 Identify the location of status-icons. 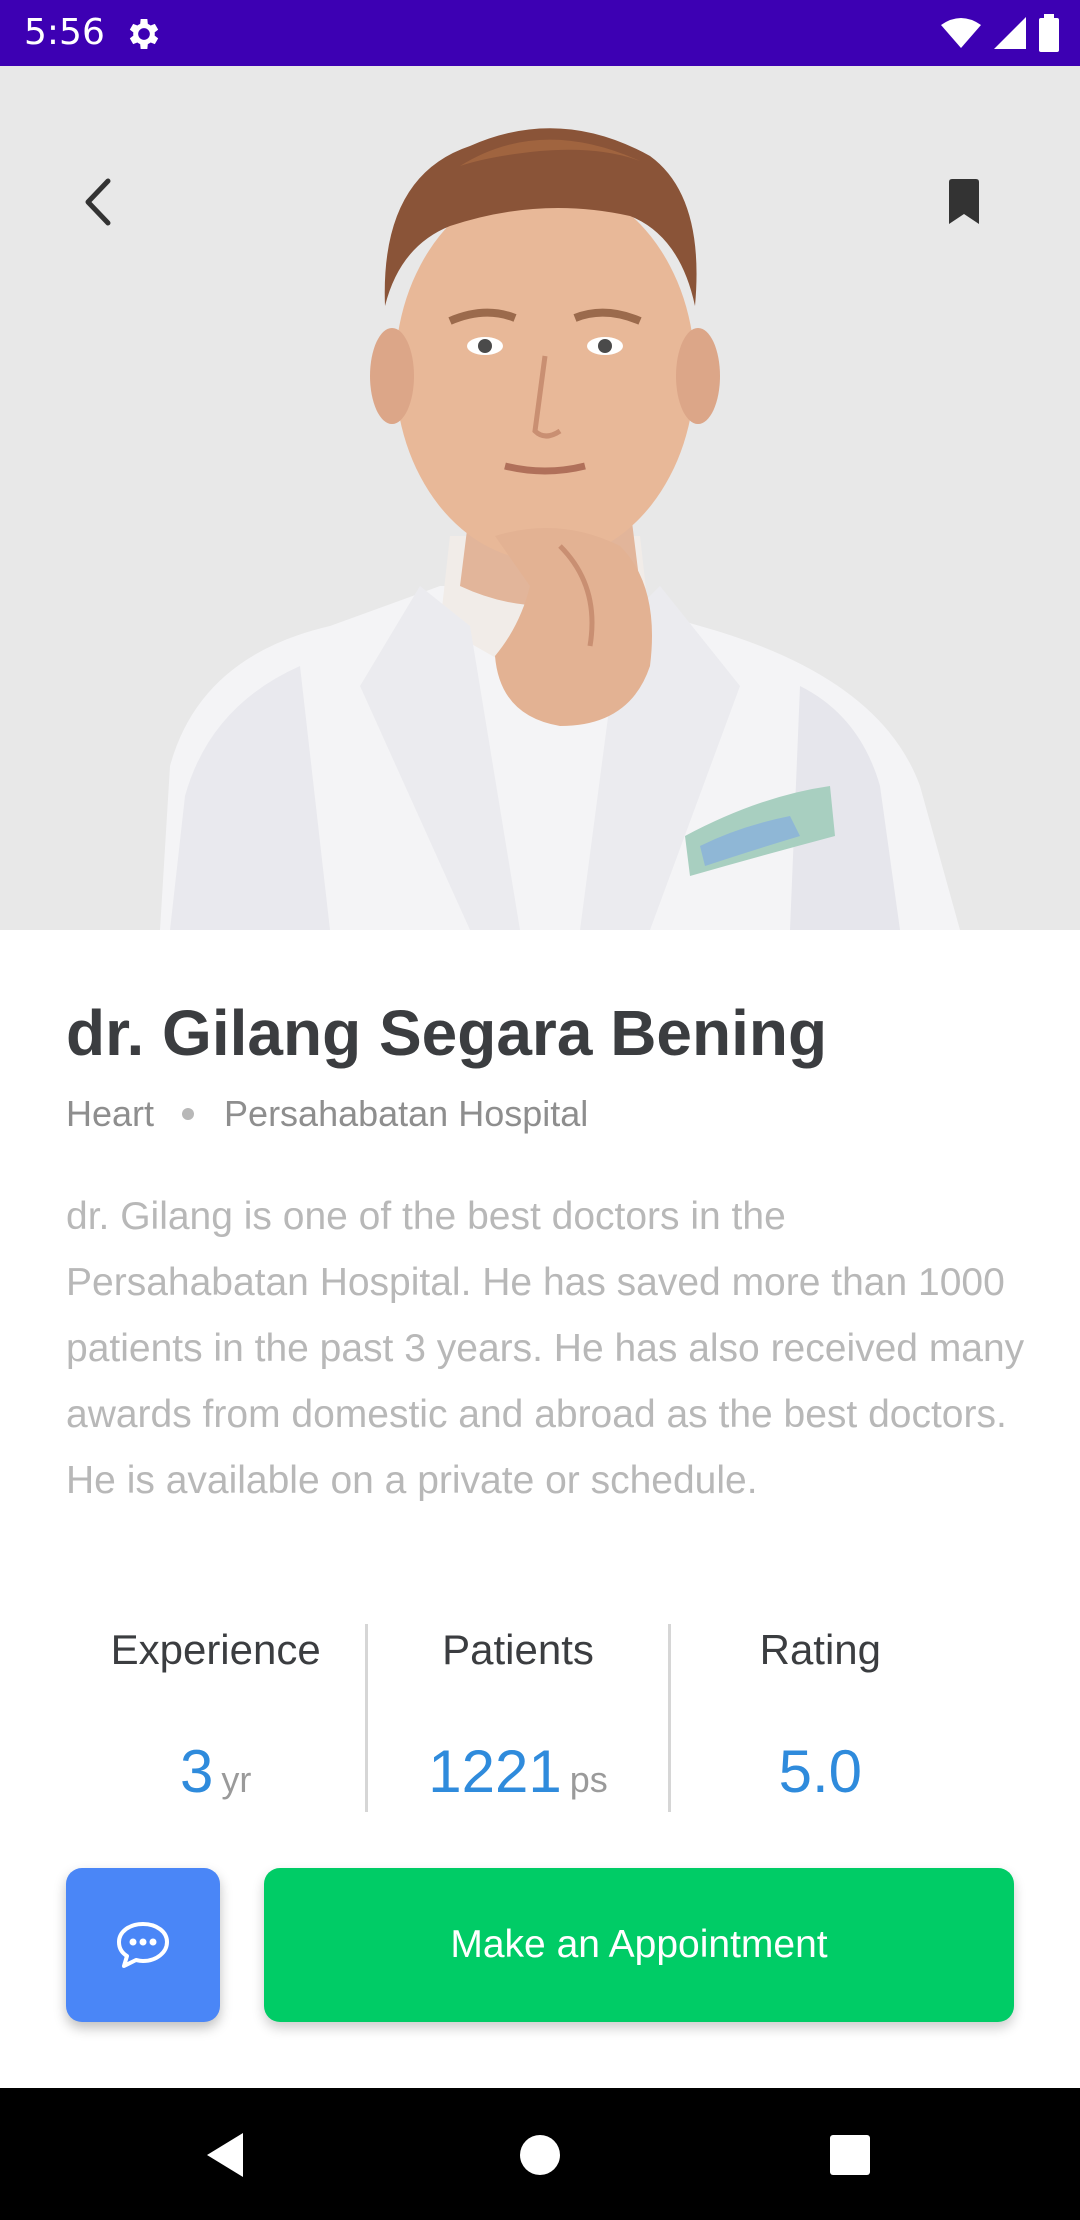
(1000, 33).